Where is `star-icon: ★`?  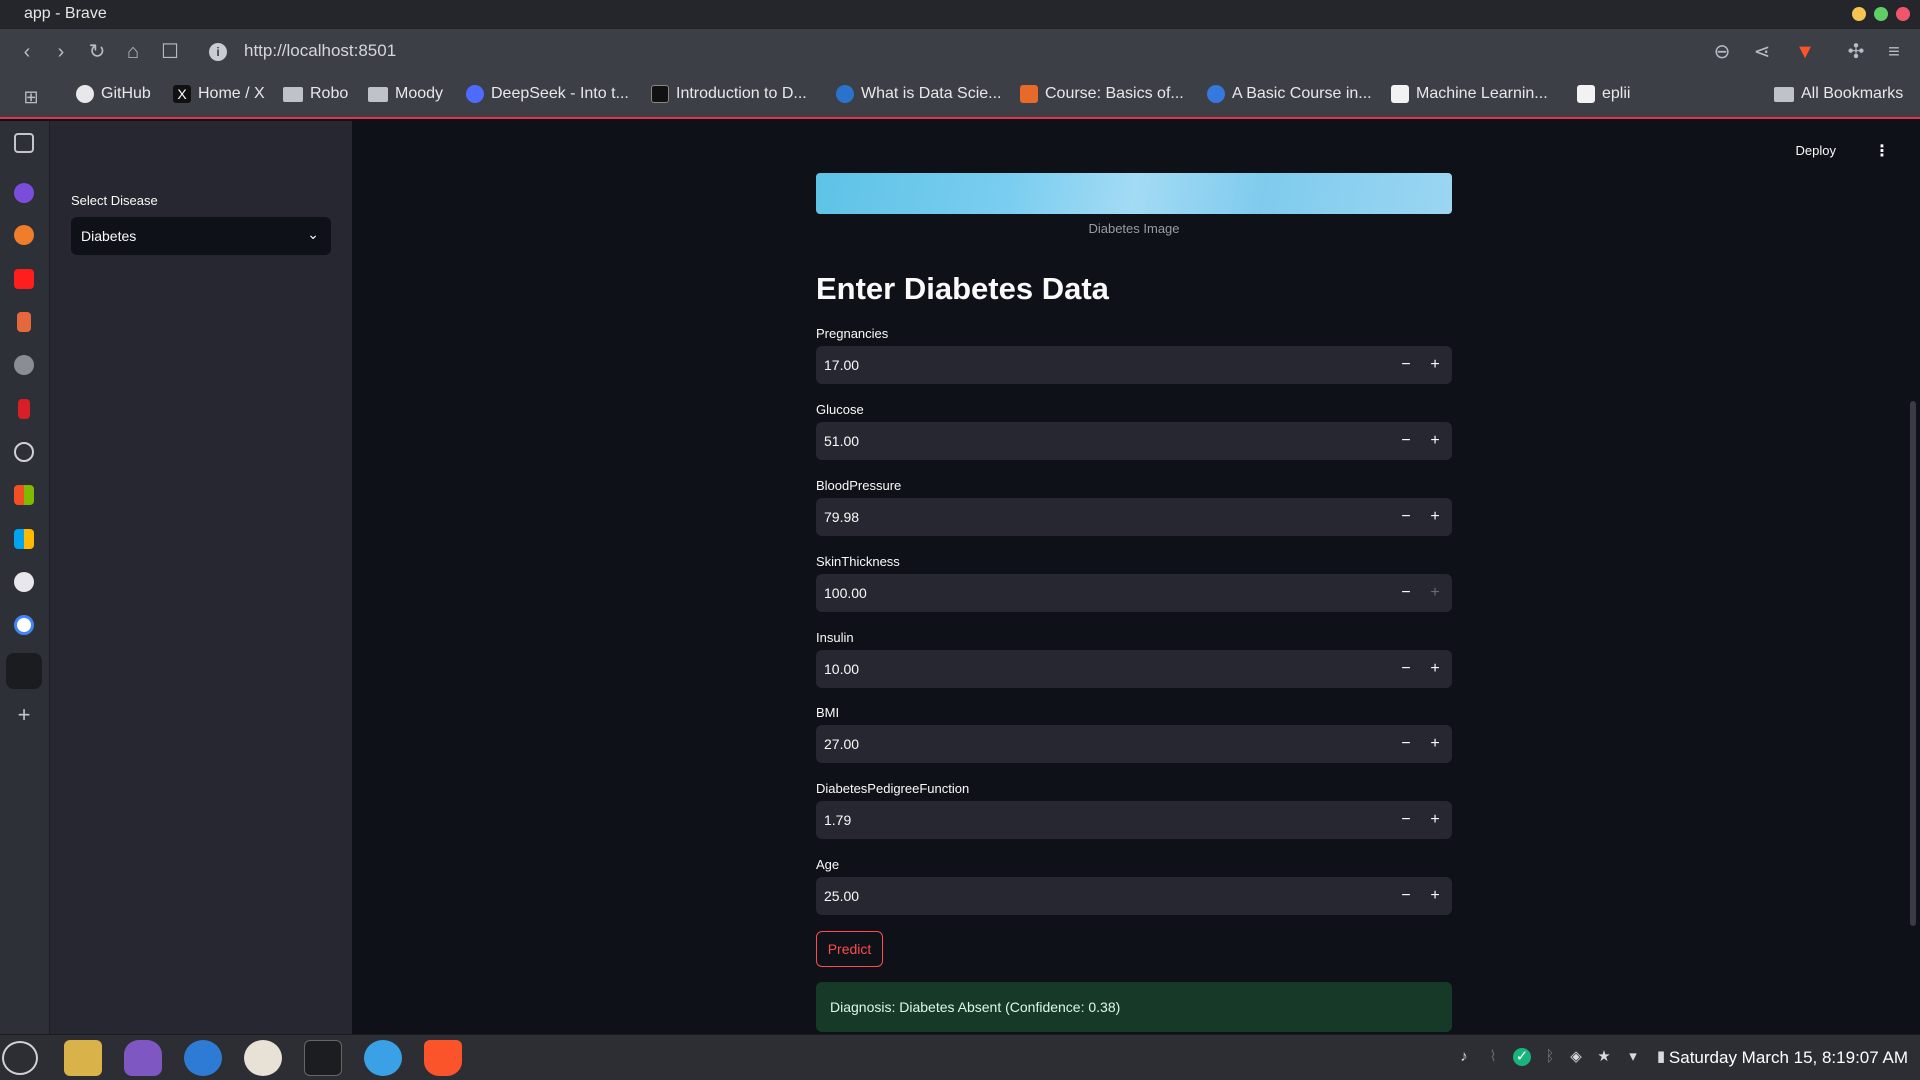 star-icon: ★ is located at coordinates (1604, 1057).